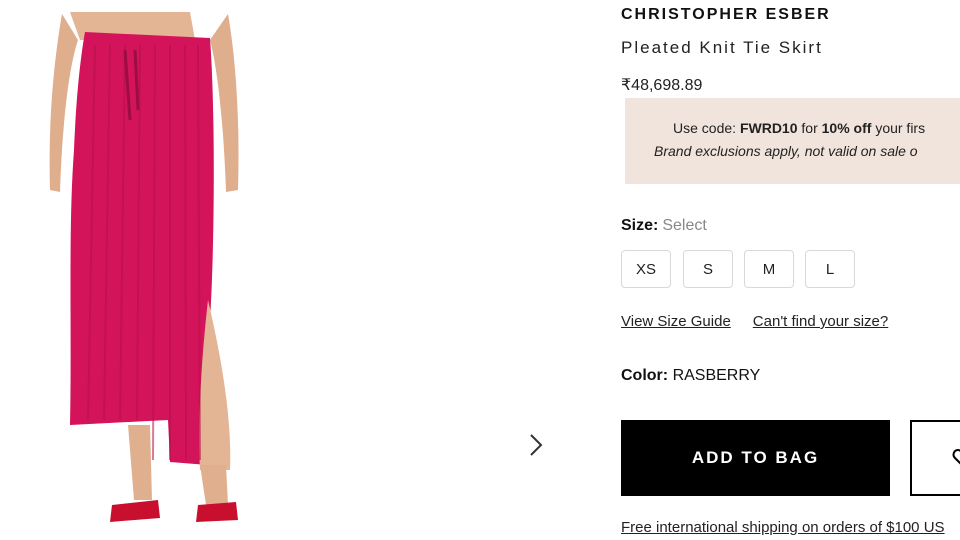 The height and width of the screenshot is (540, 960). What do you see at coordinates (645, 375) in the screenshot?
I see `color-label-text: Color:` at bounding box center [645, 375].